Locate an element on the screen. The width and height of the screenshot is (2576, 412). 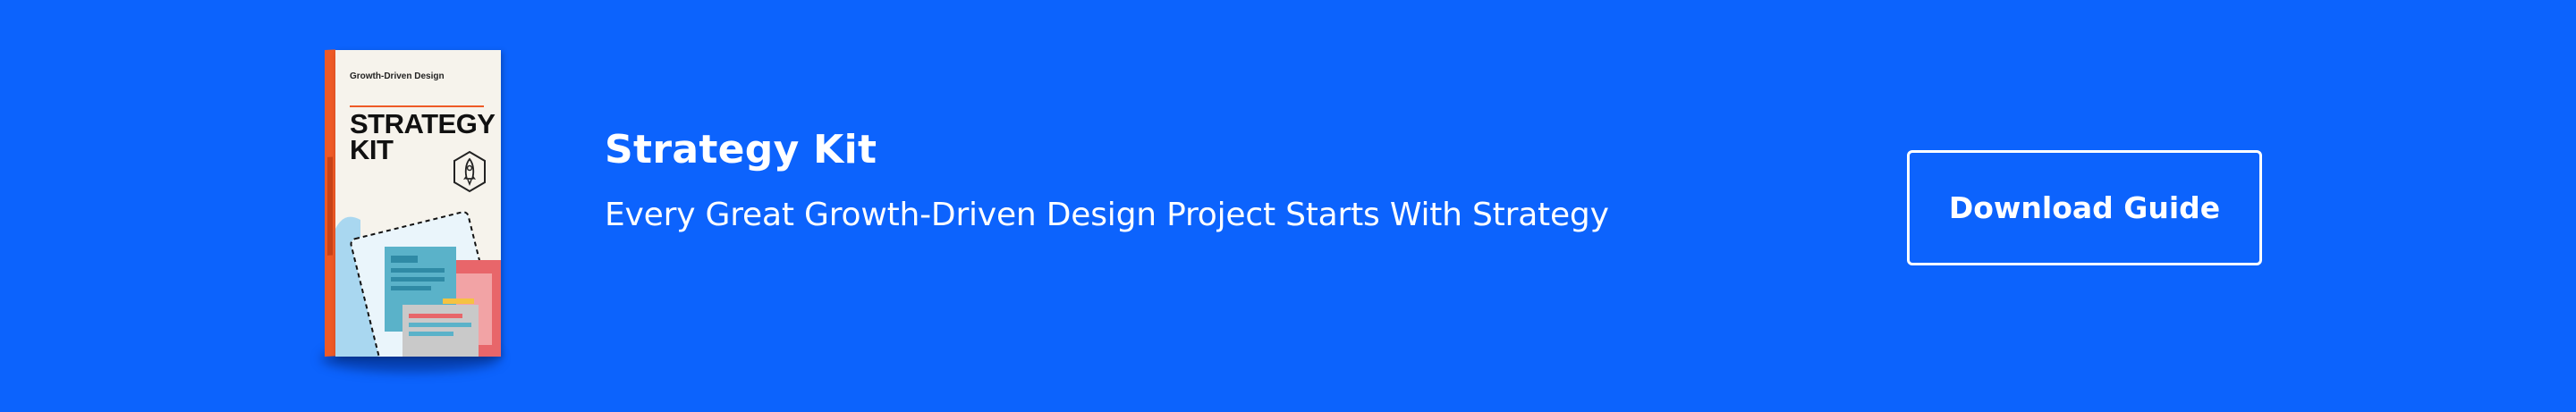
book-spine is located at coordinates (330, 203).